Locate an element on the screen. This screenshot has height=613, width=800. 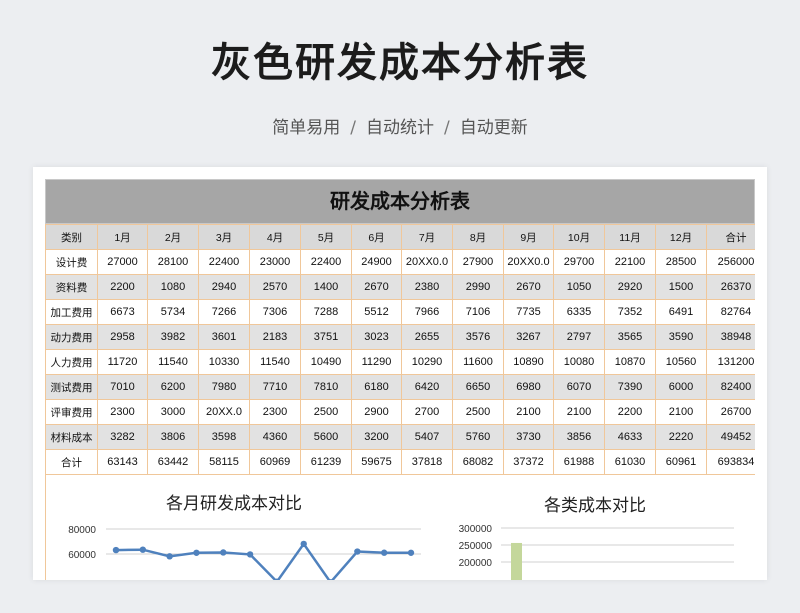
table-cell: 6月 is located at coordinates (376, 237).